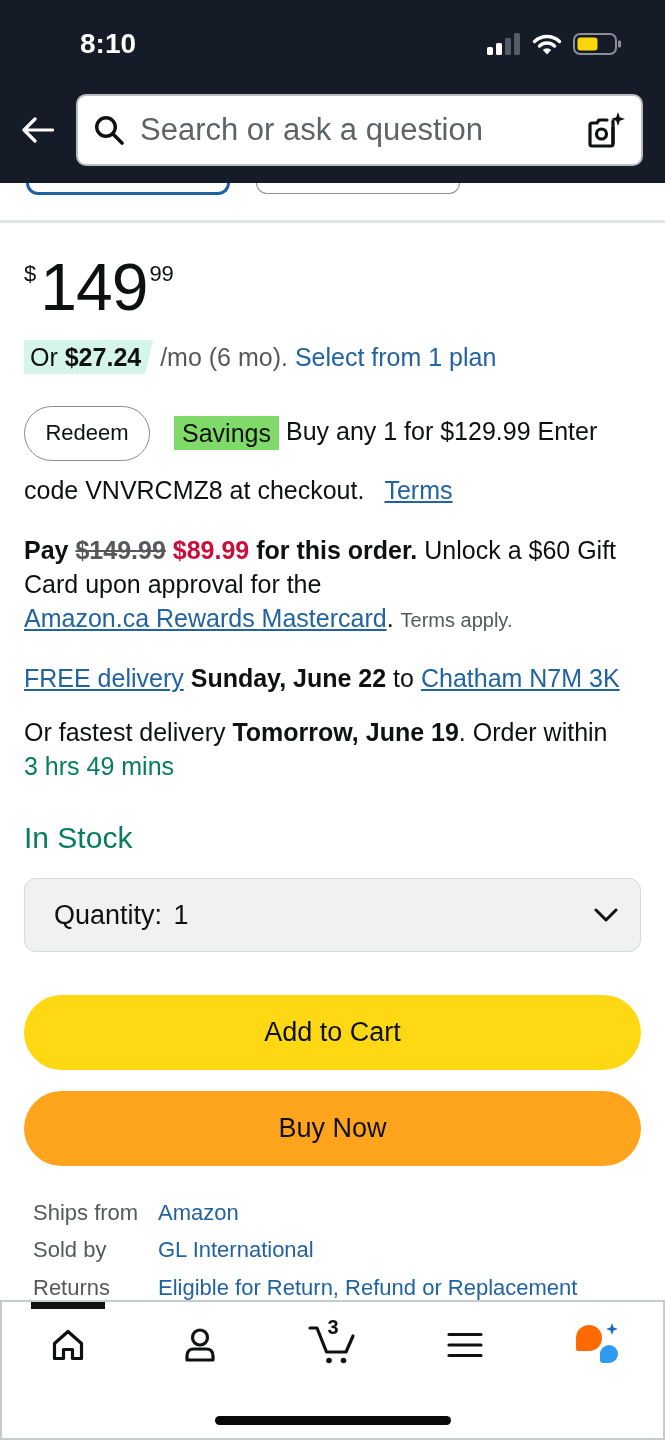 Image resolution: width=665 pixels, height=1440 pixels. Describe the element at coordinates (332, 1128) in the screenshot. I see `buy-now-button: Buy Now` at that location.